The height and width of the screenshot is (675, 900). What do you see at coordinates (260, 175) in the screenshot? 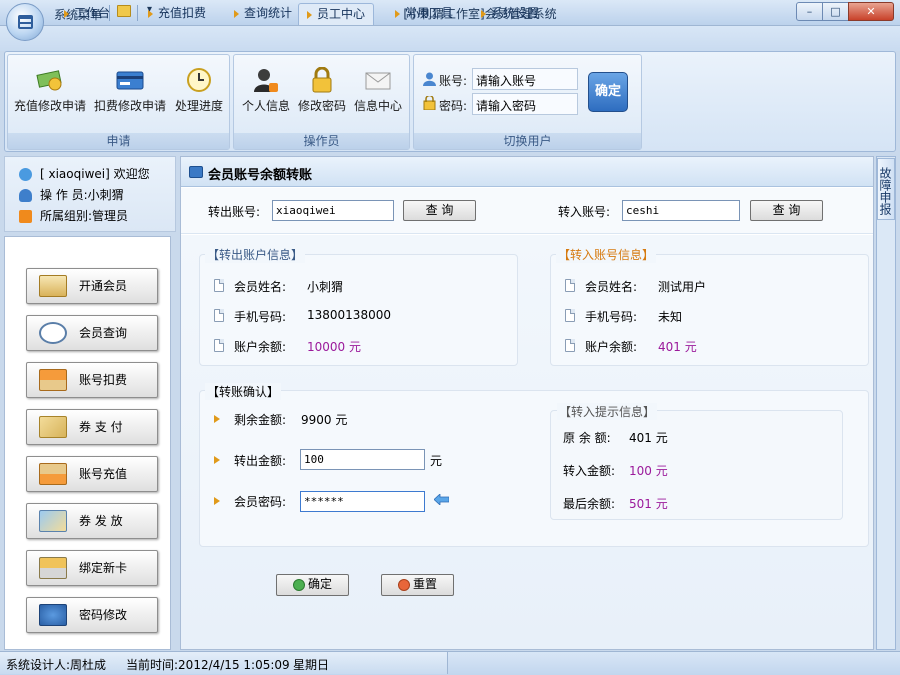
I see `page-title: 会员账号余额转账` at bounding box center [260, 175].